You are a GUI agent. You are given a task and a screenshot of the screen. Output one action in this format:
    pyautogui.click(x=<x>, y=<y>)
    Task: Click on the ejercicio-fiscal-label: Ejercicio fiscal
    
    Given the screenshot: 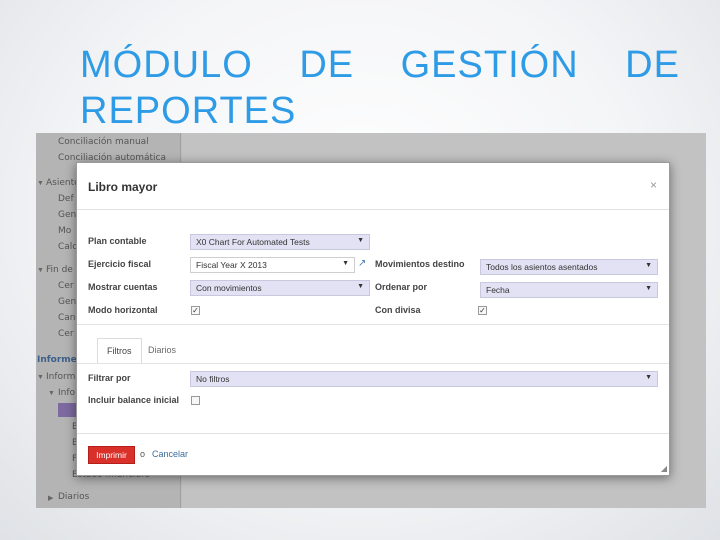 What is the action you would take?
    pyautogui.click(x=120, y=264)
    